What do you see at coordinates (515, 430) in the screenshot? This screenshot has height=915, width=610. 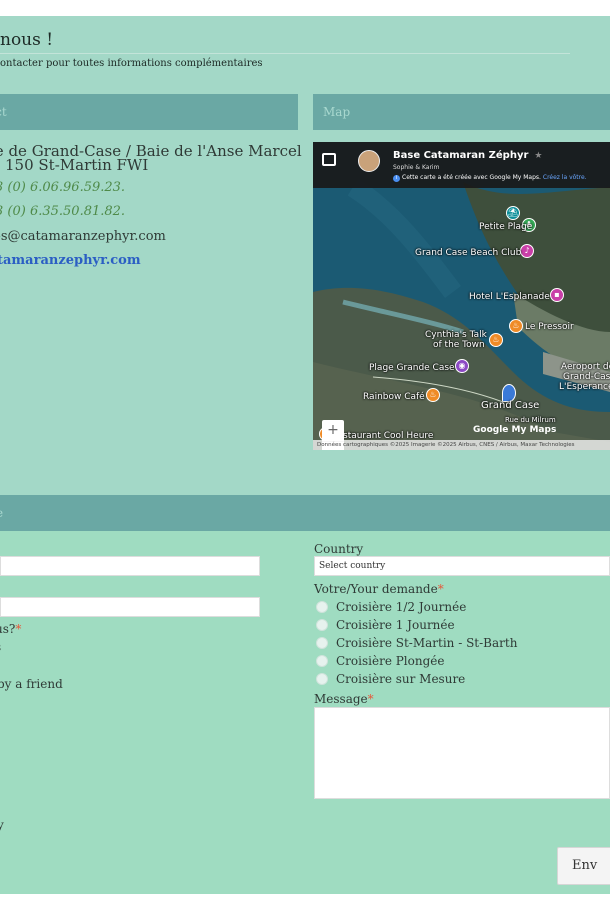 I see `google-my-maps-logo: Google My Maps` at bounding box center [515, 430].